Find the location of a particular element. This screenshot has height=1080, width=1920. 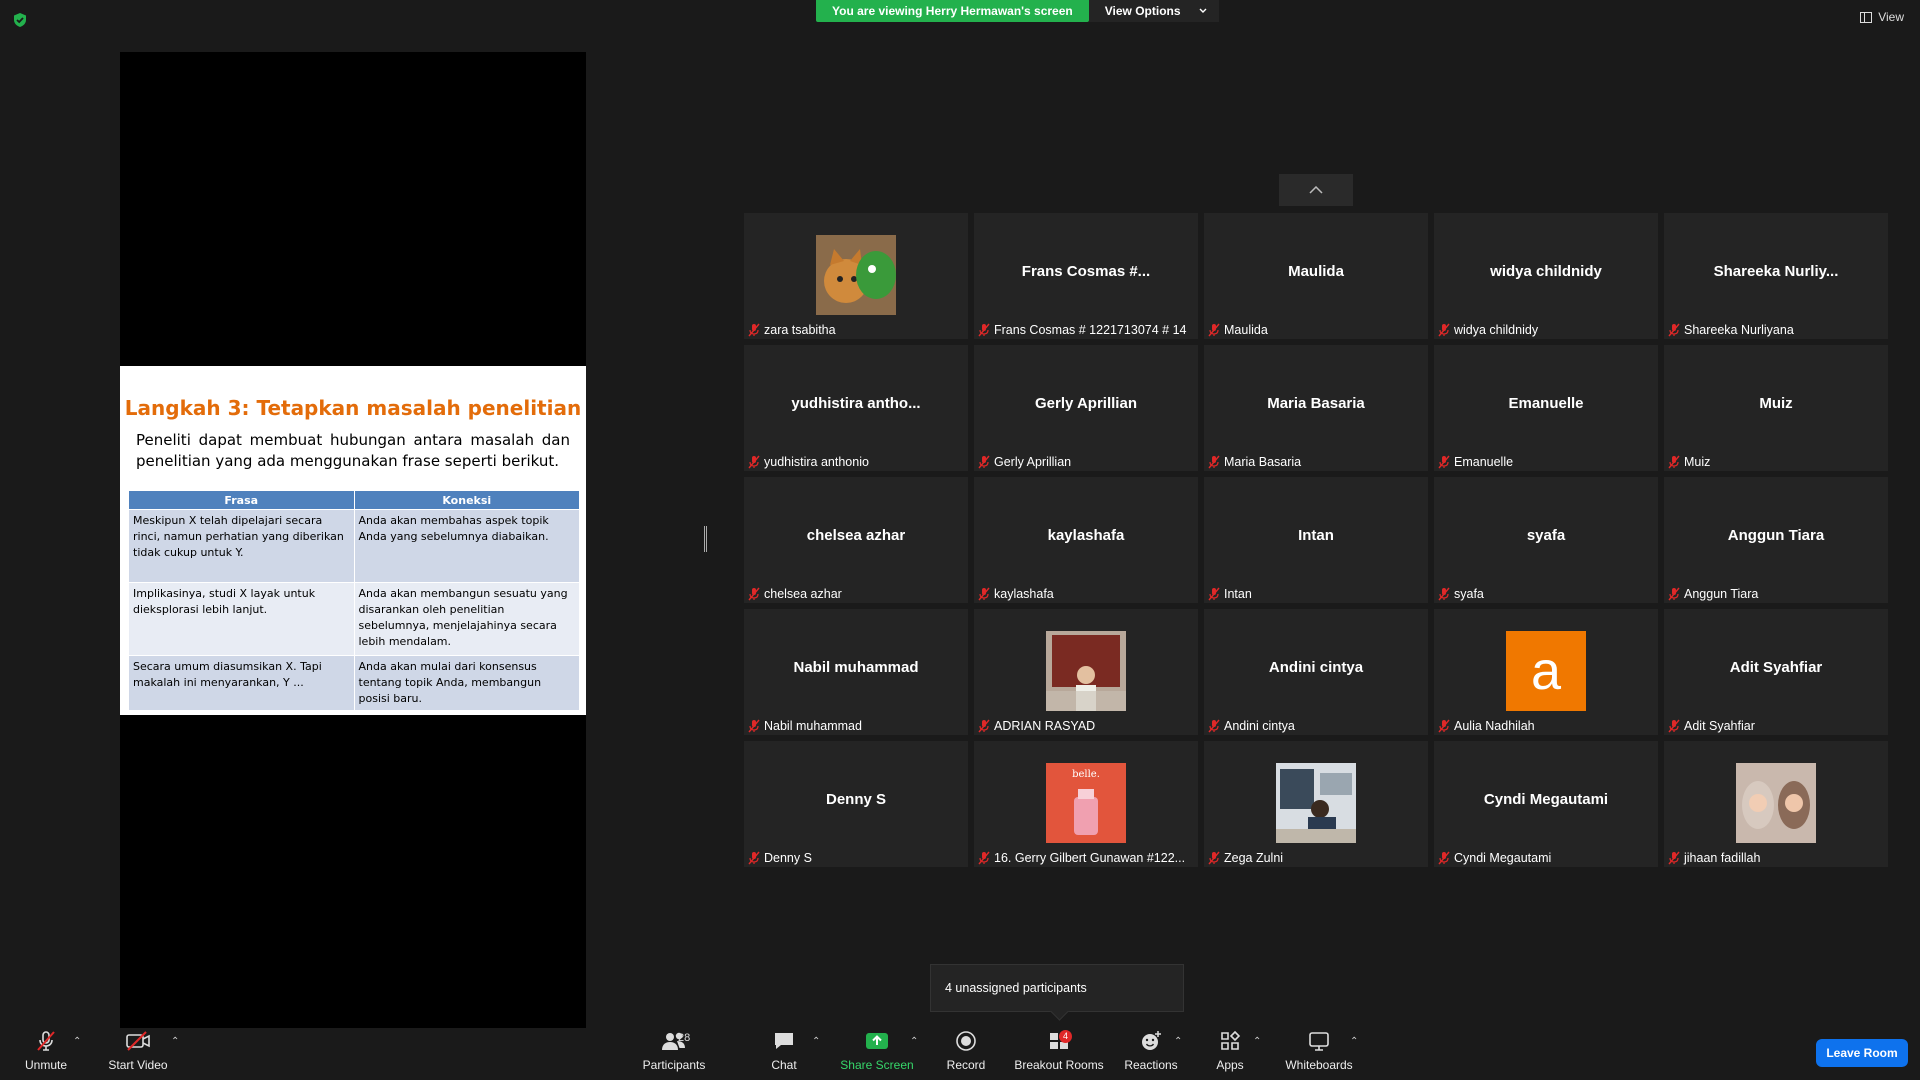

participant-name-label: Intan is located at coordinates (1316, 594).